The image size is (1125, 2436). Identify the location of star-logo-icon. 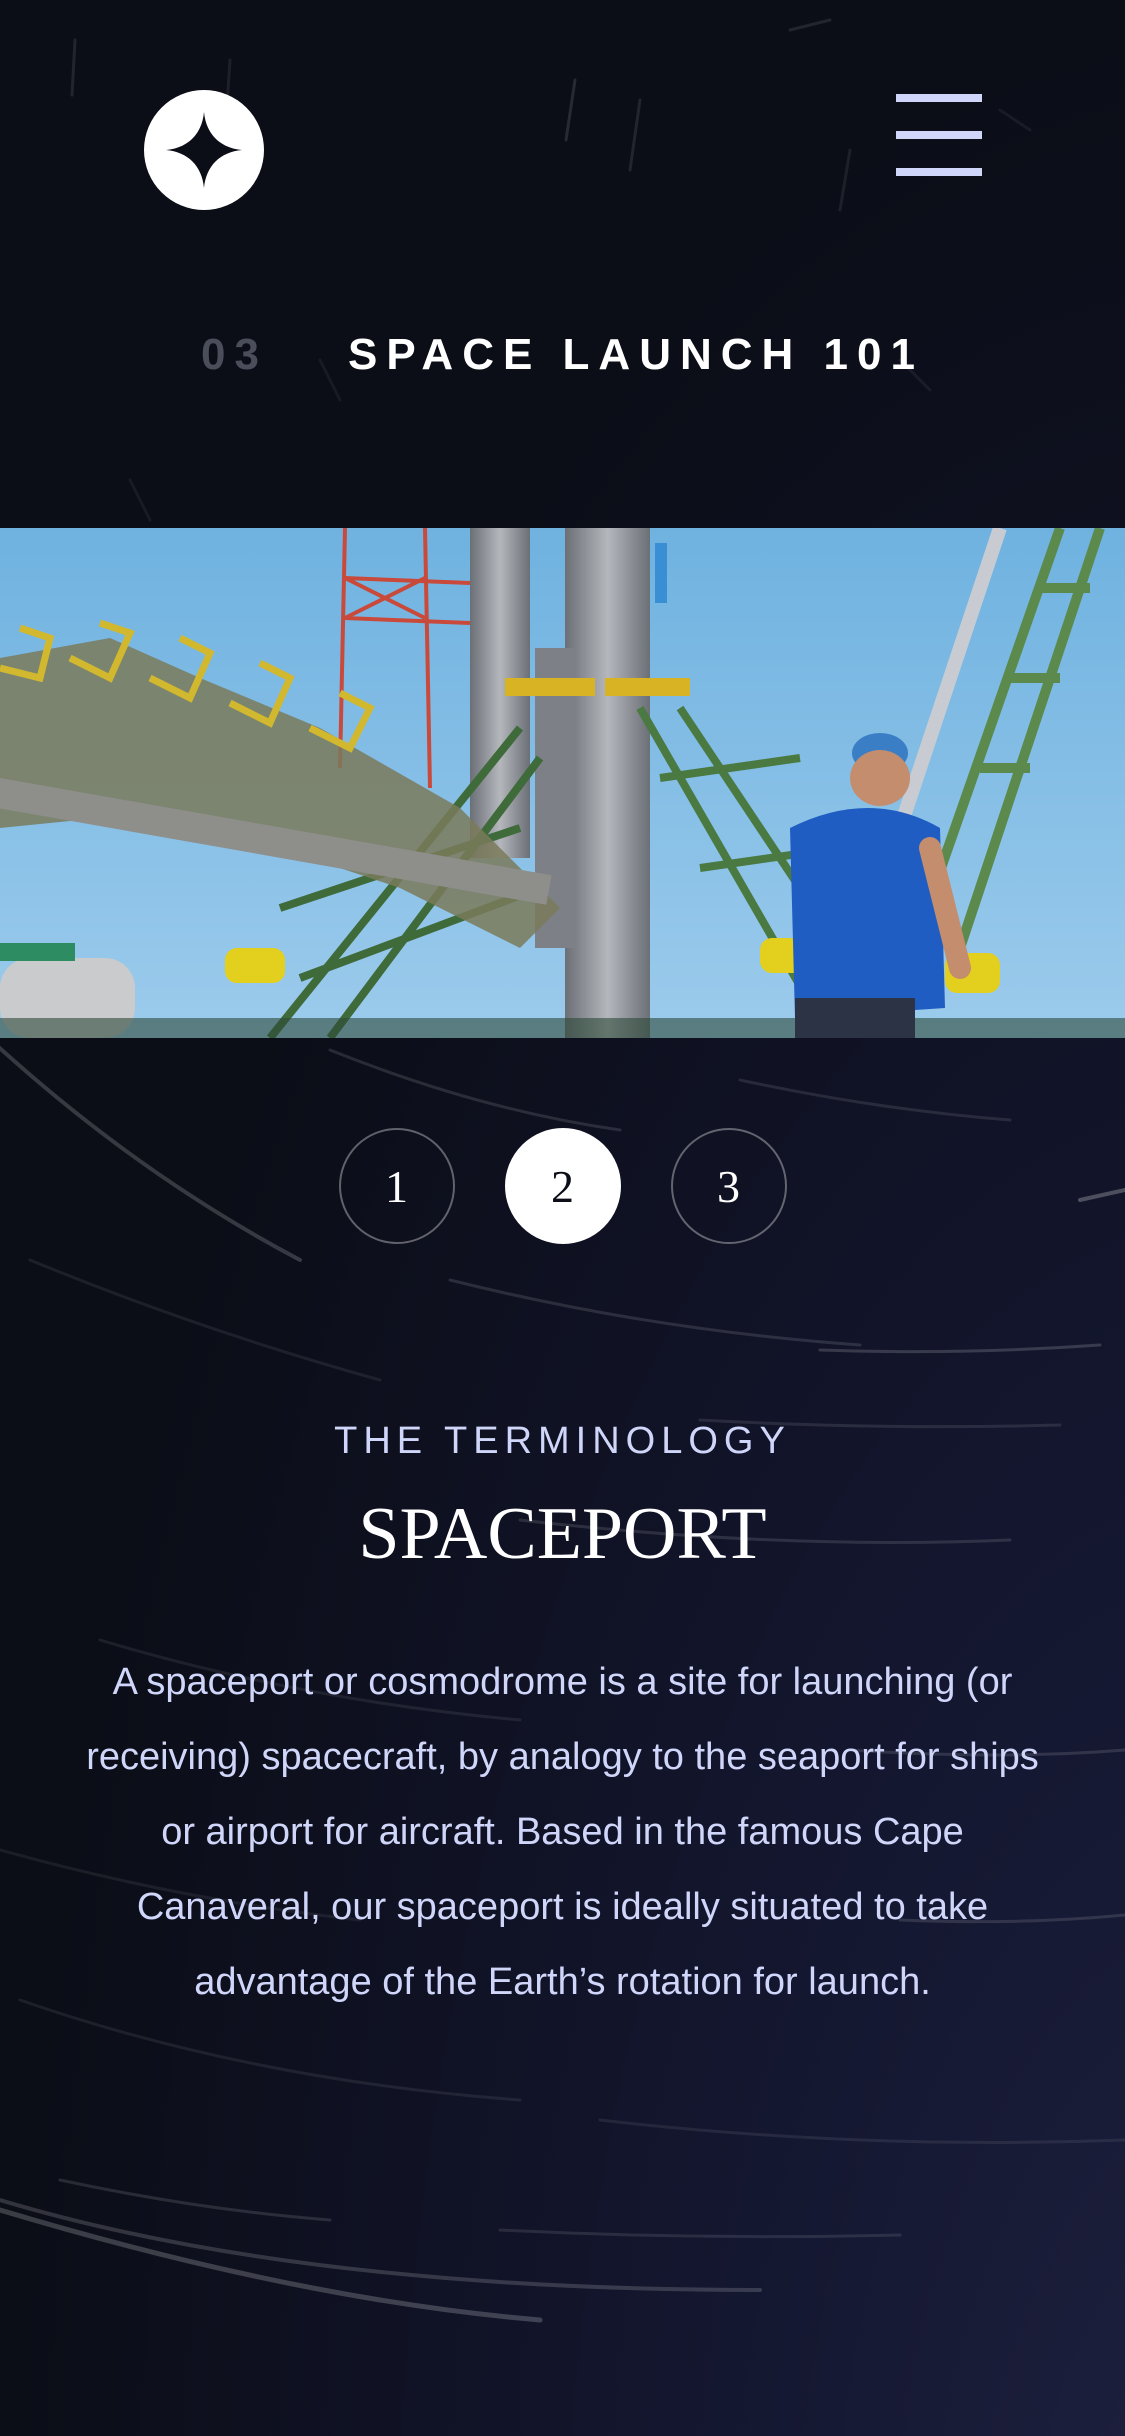
(204, 150).